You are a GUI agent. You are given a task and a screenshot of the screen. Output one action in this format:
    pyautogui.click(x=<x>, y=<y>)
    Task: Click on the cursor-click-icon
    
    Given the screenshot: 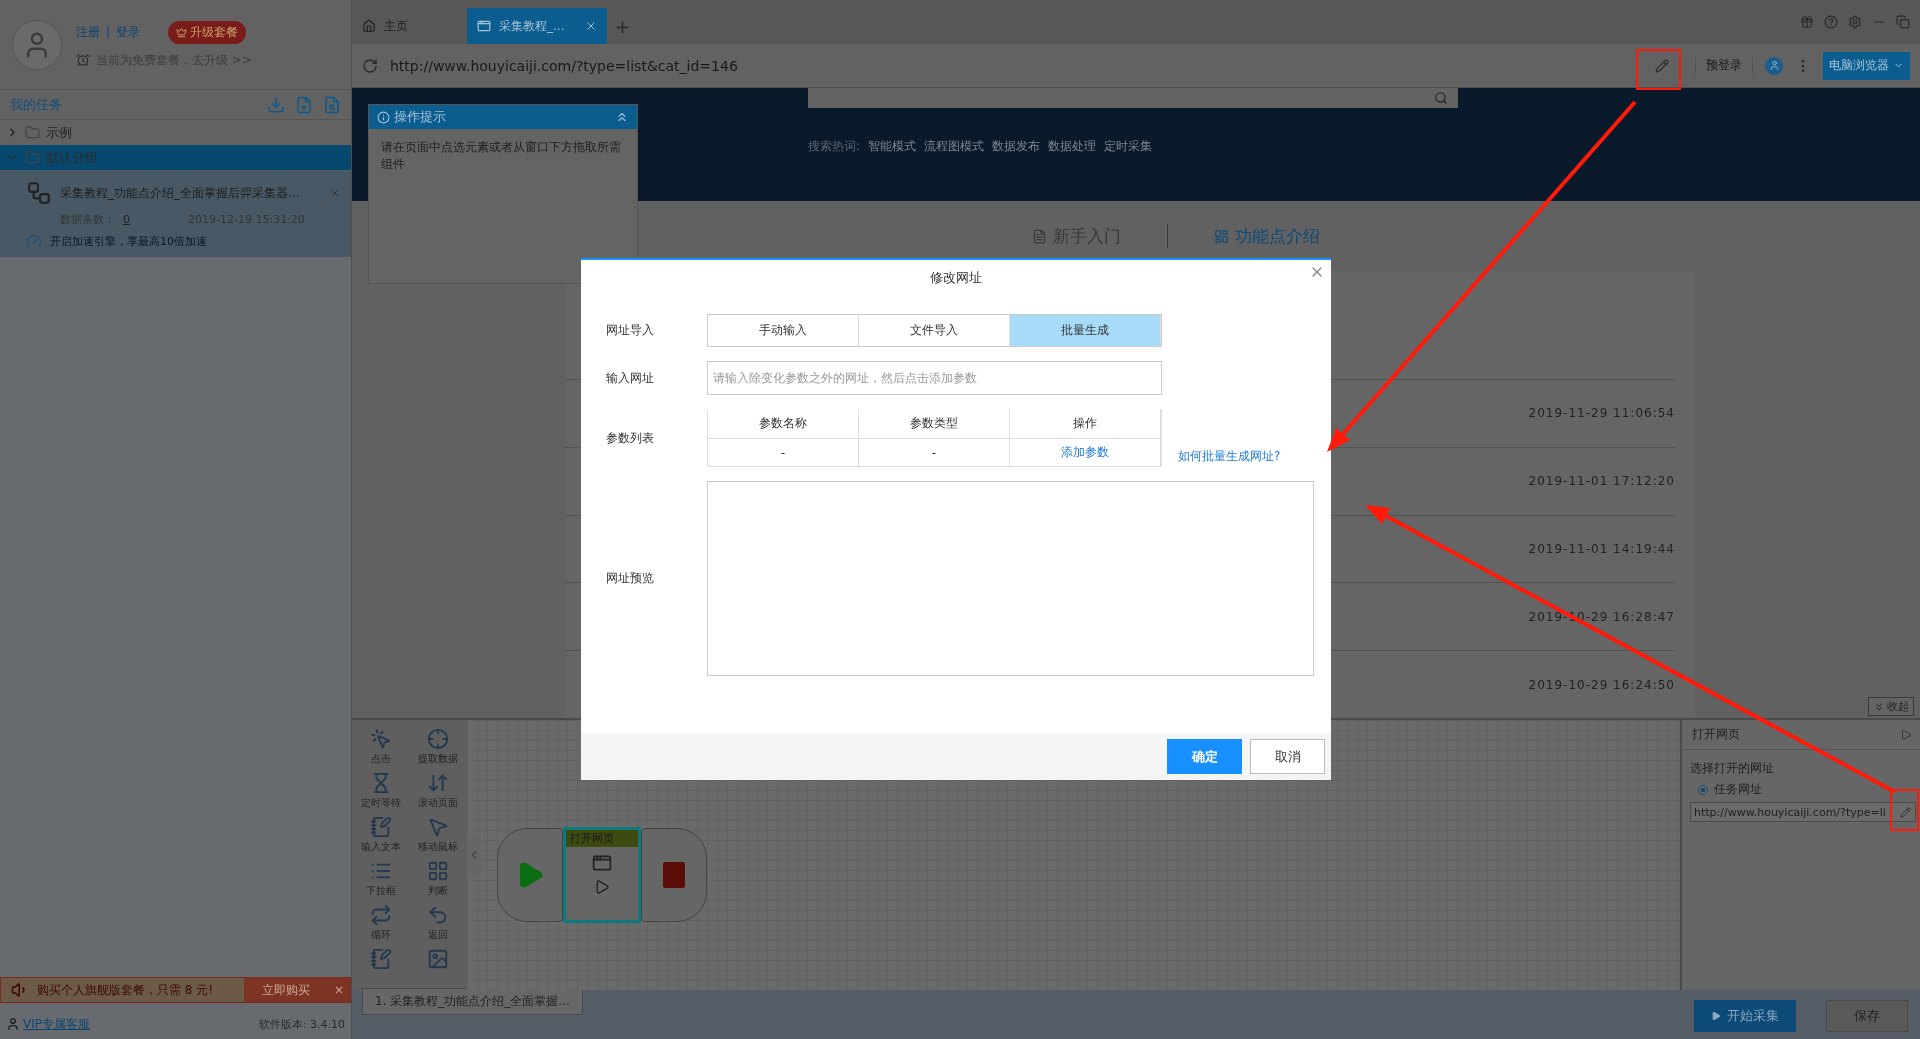 What is the action you would take?
    pyautogui.click(x=380, y=739)
    